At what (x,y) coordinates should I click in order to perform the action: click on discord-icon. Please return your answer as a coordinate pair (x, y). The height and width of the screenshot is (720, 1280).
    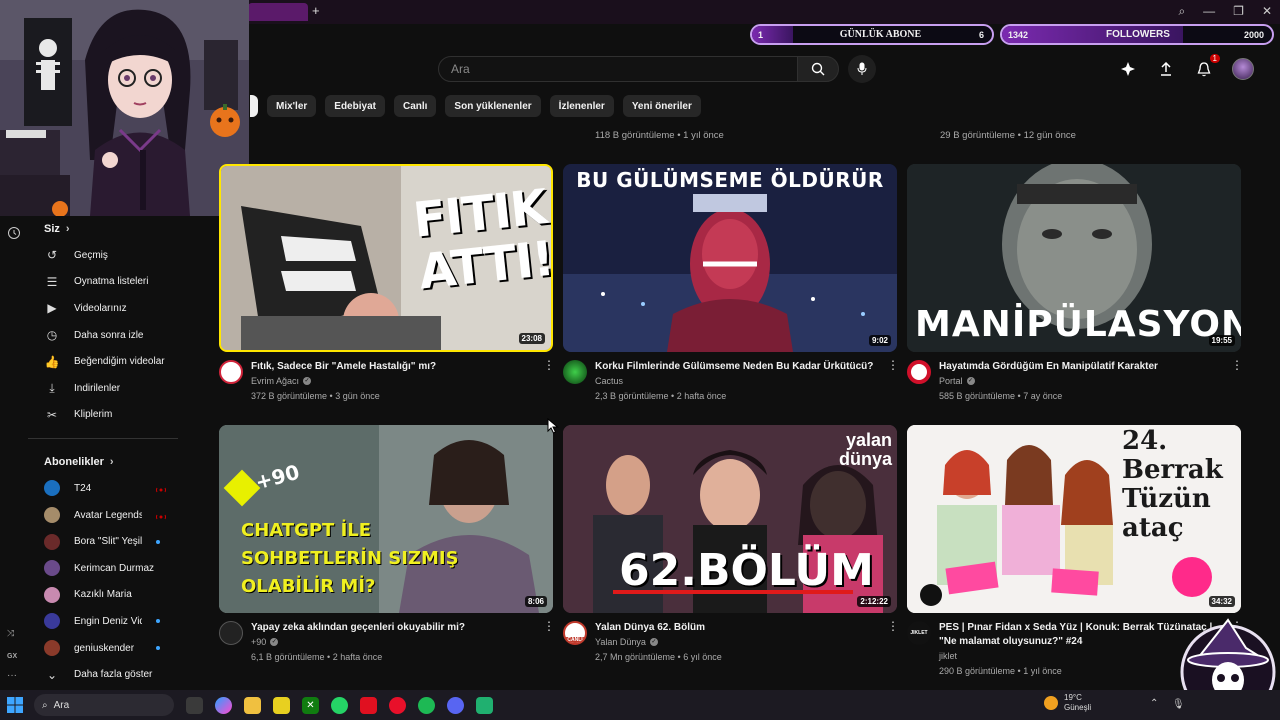
    Looking at the image, I should click on (455, 705).